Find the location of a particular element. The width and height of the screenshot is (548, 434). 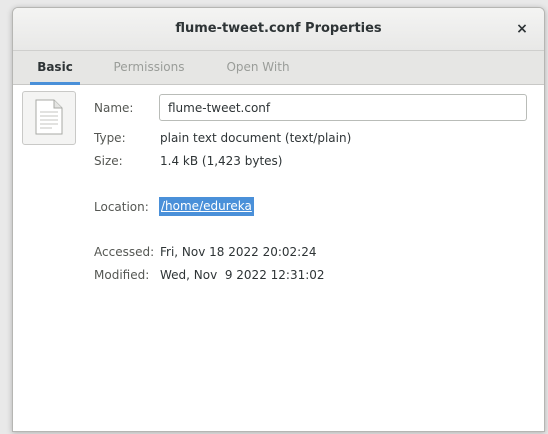

type-label: Type: is located at coordinates (110, 138).